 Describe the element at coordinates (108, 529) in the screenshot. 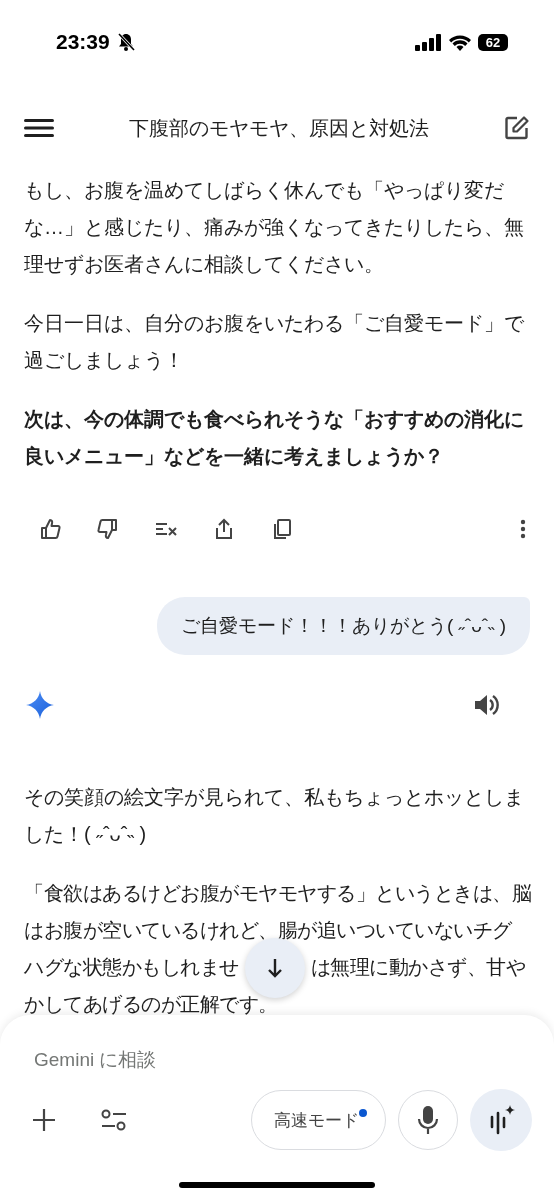

I see `thumbs-down-icon` at that location.